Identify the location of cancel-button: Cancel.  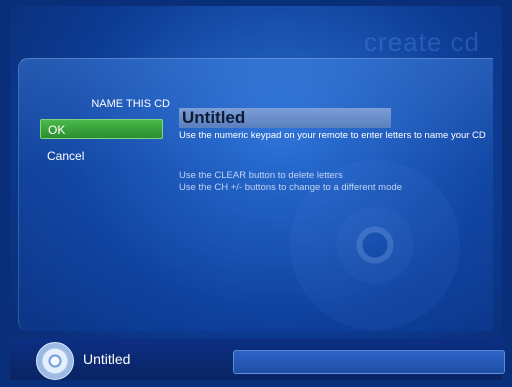
(101, 156).